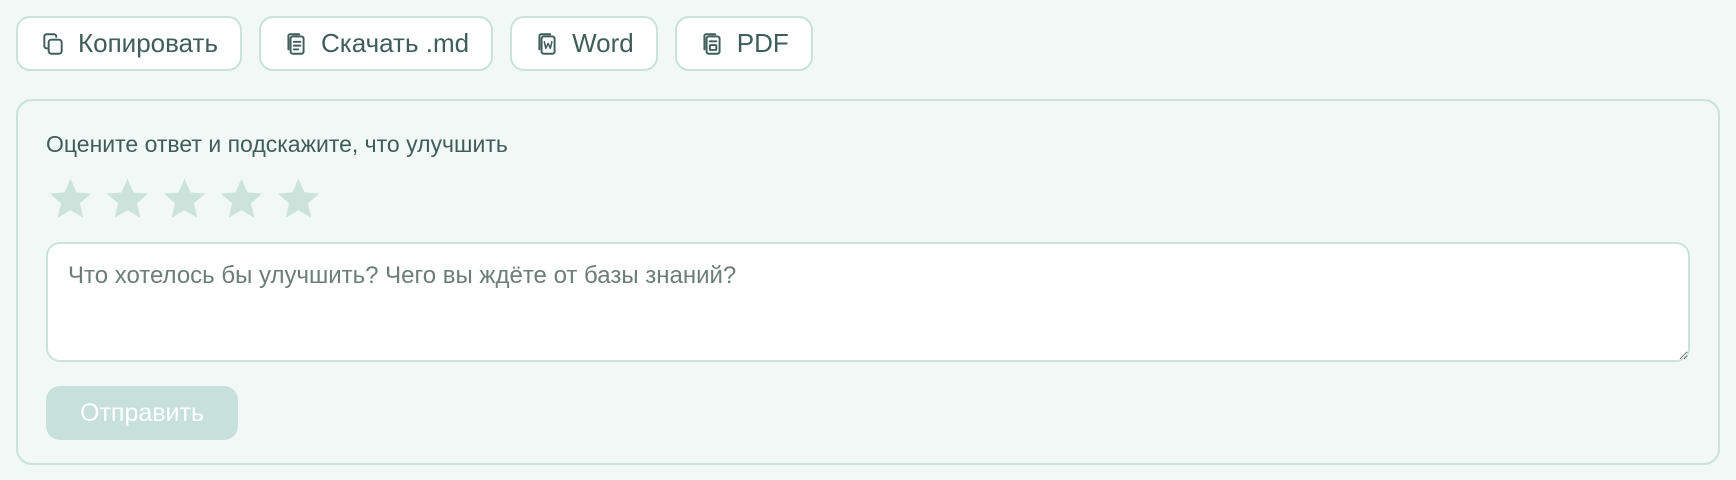 The image size is (1736, 480). Describe the element at coordinates (148, 43) in the screenshot. I see `copy-button-label: Копировать` at that location.